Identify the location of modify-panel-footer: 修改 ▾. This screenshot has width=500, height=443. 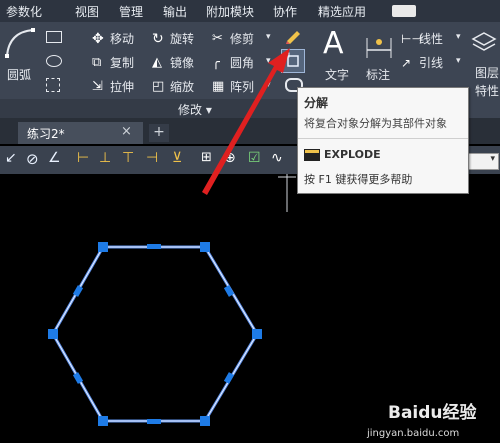
(150, 108).